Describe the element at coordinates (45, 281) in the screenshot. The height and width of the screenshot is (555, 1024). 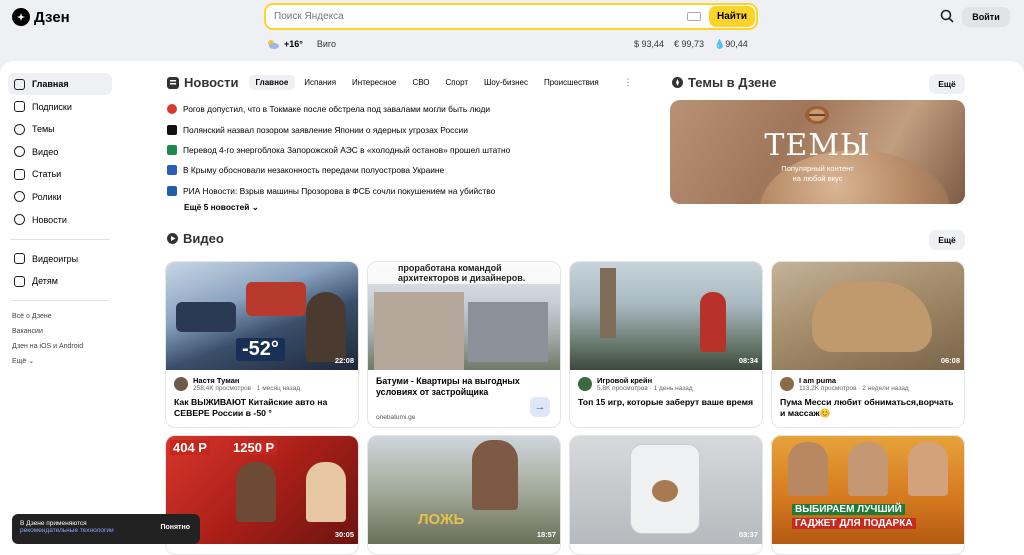
I see `sidebar-item-label: Детям` at that location.